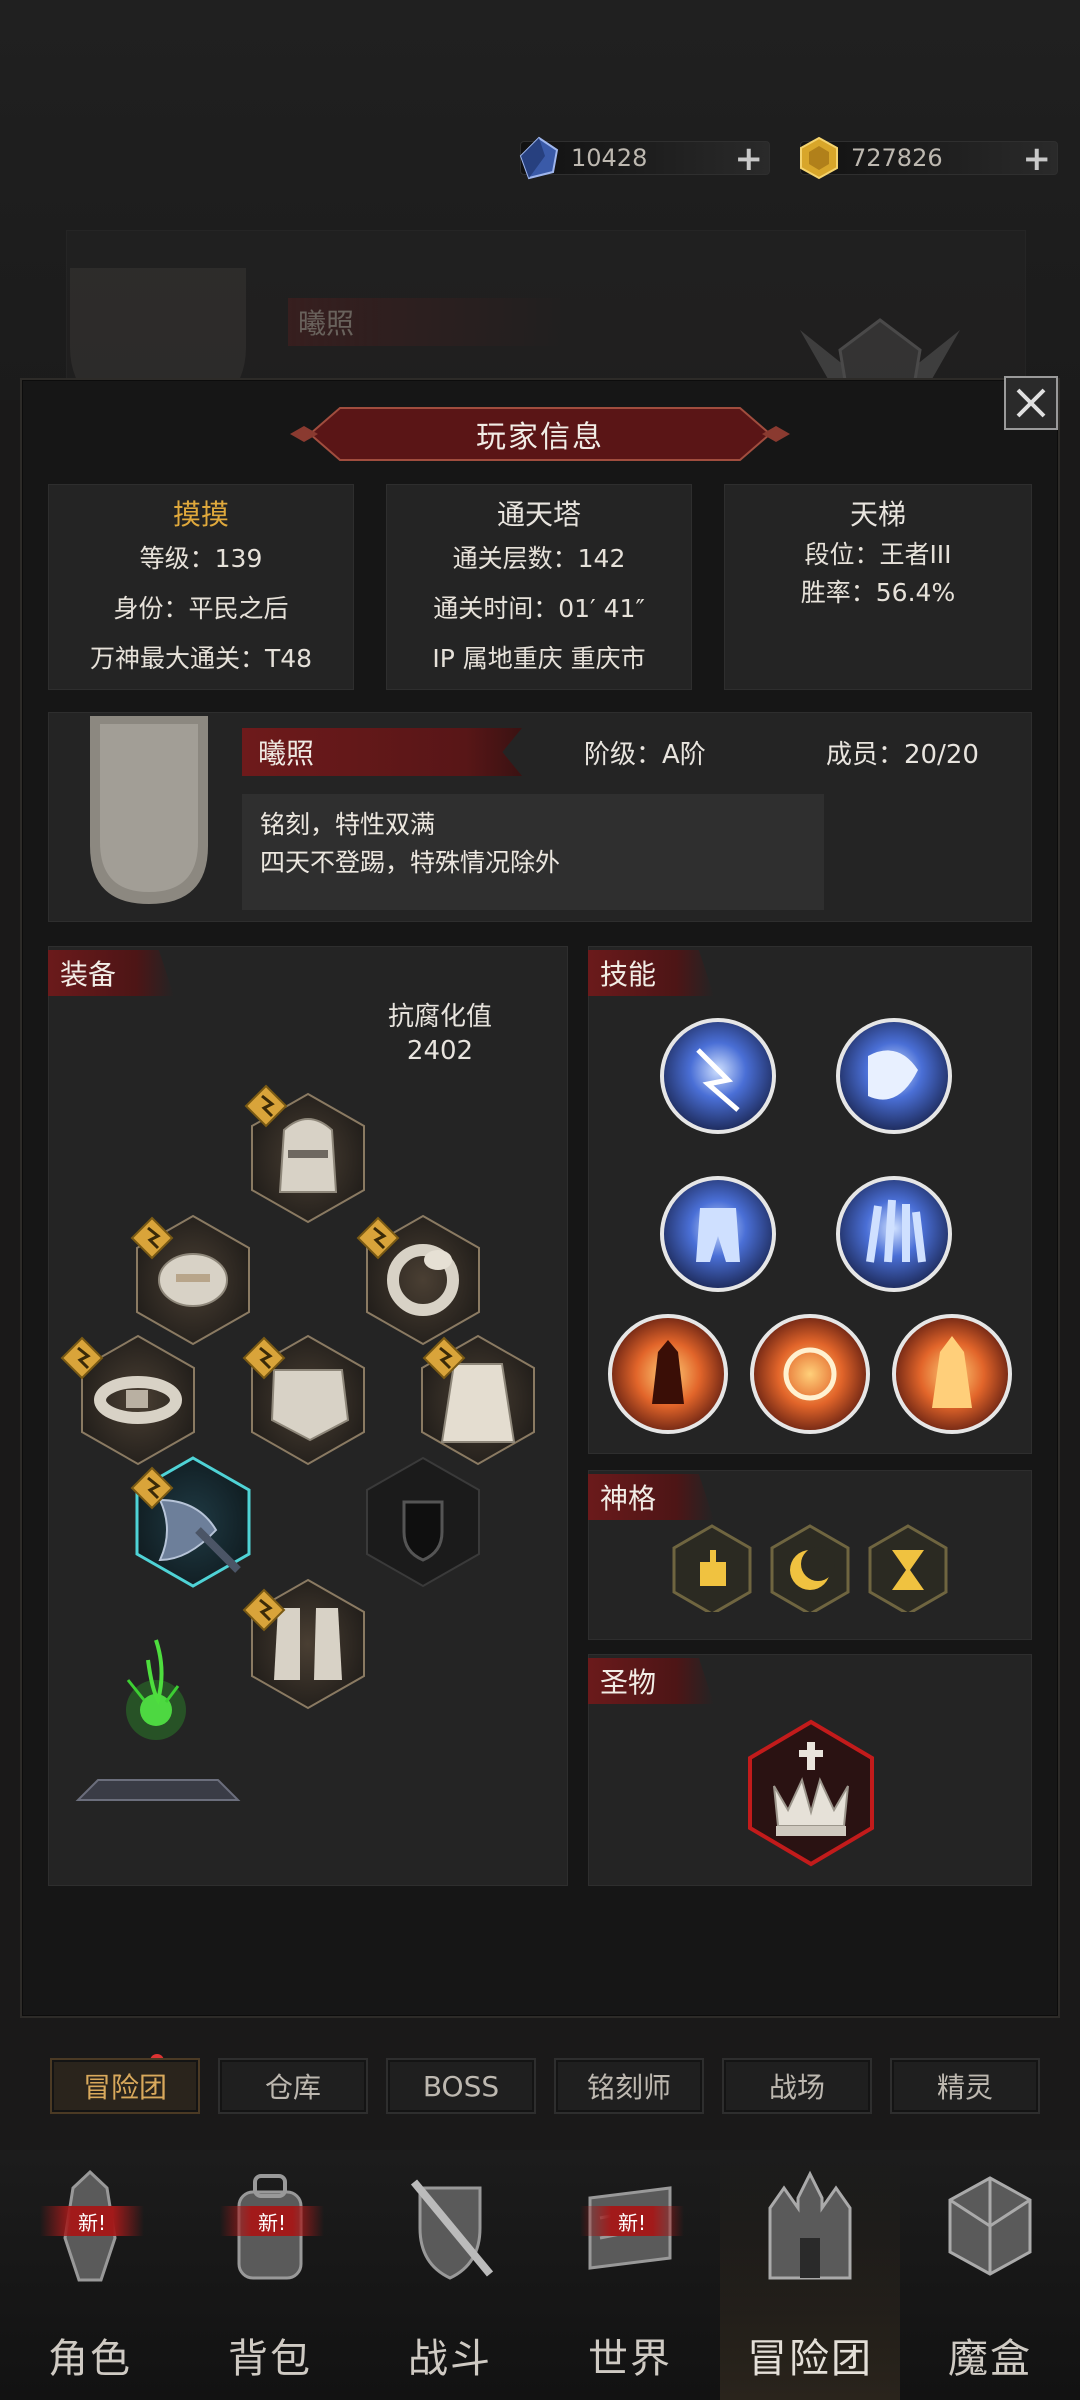 Image resolution: width=1080 pixels, height=2400 pixels. I want to click on guild-banner-icon, so click(149, 810).